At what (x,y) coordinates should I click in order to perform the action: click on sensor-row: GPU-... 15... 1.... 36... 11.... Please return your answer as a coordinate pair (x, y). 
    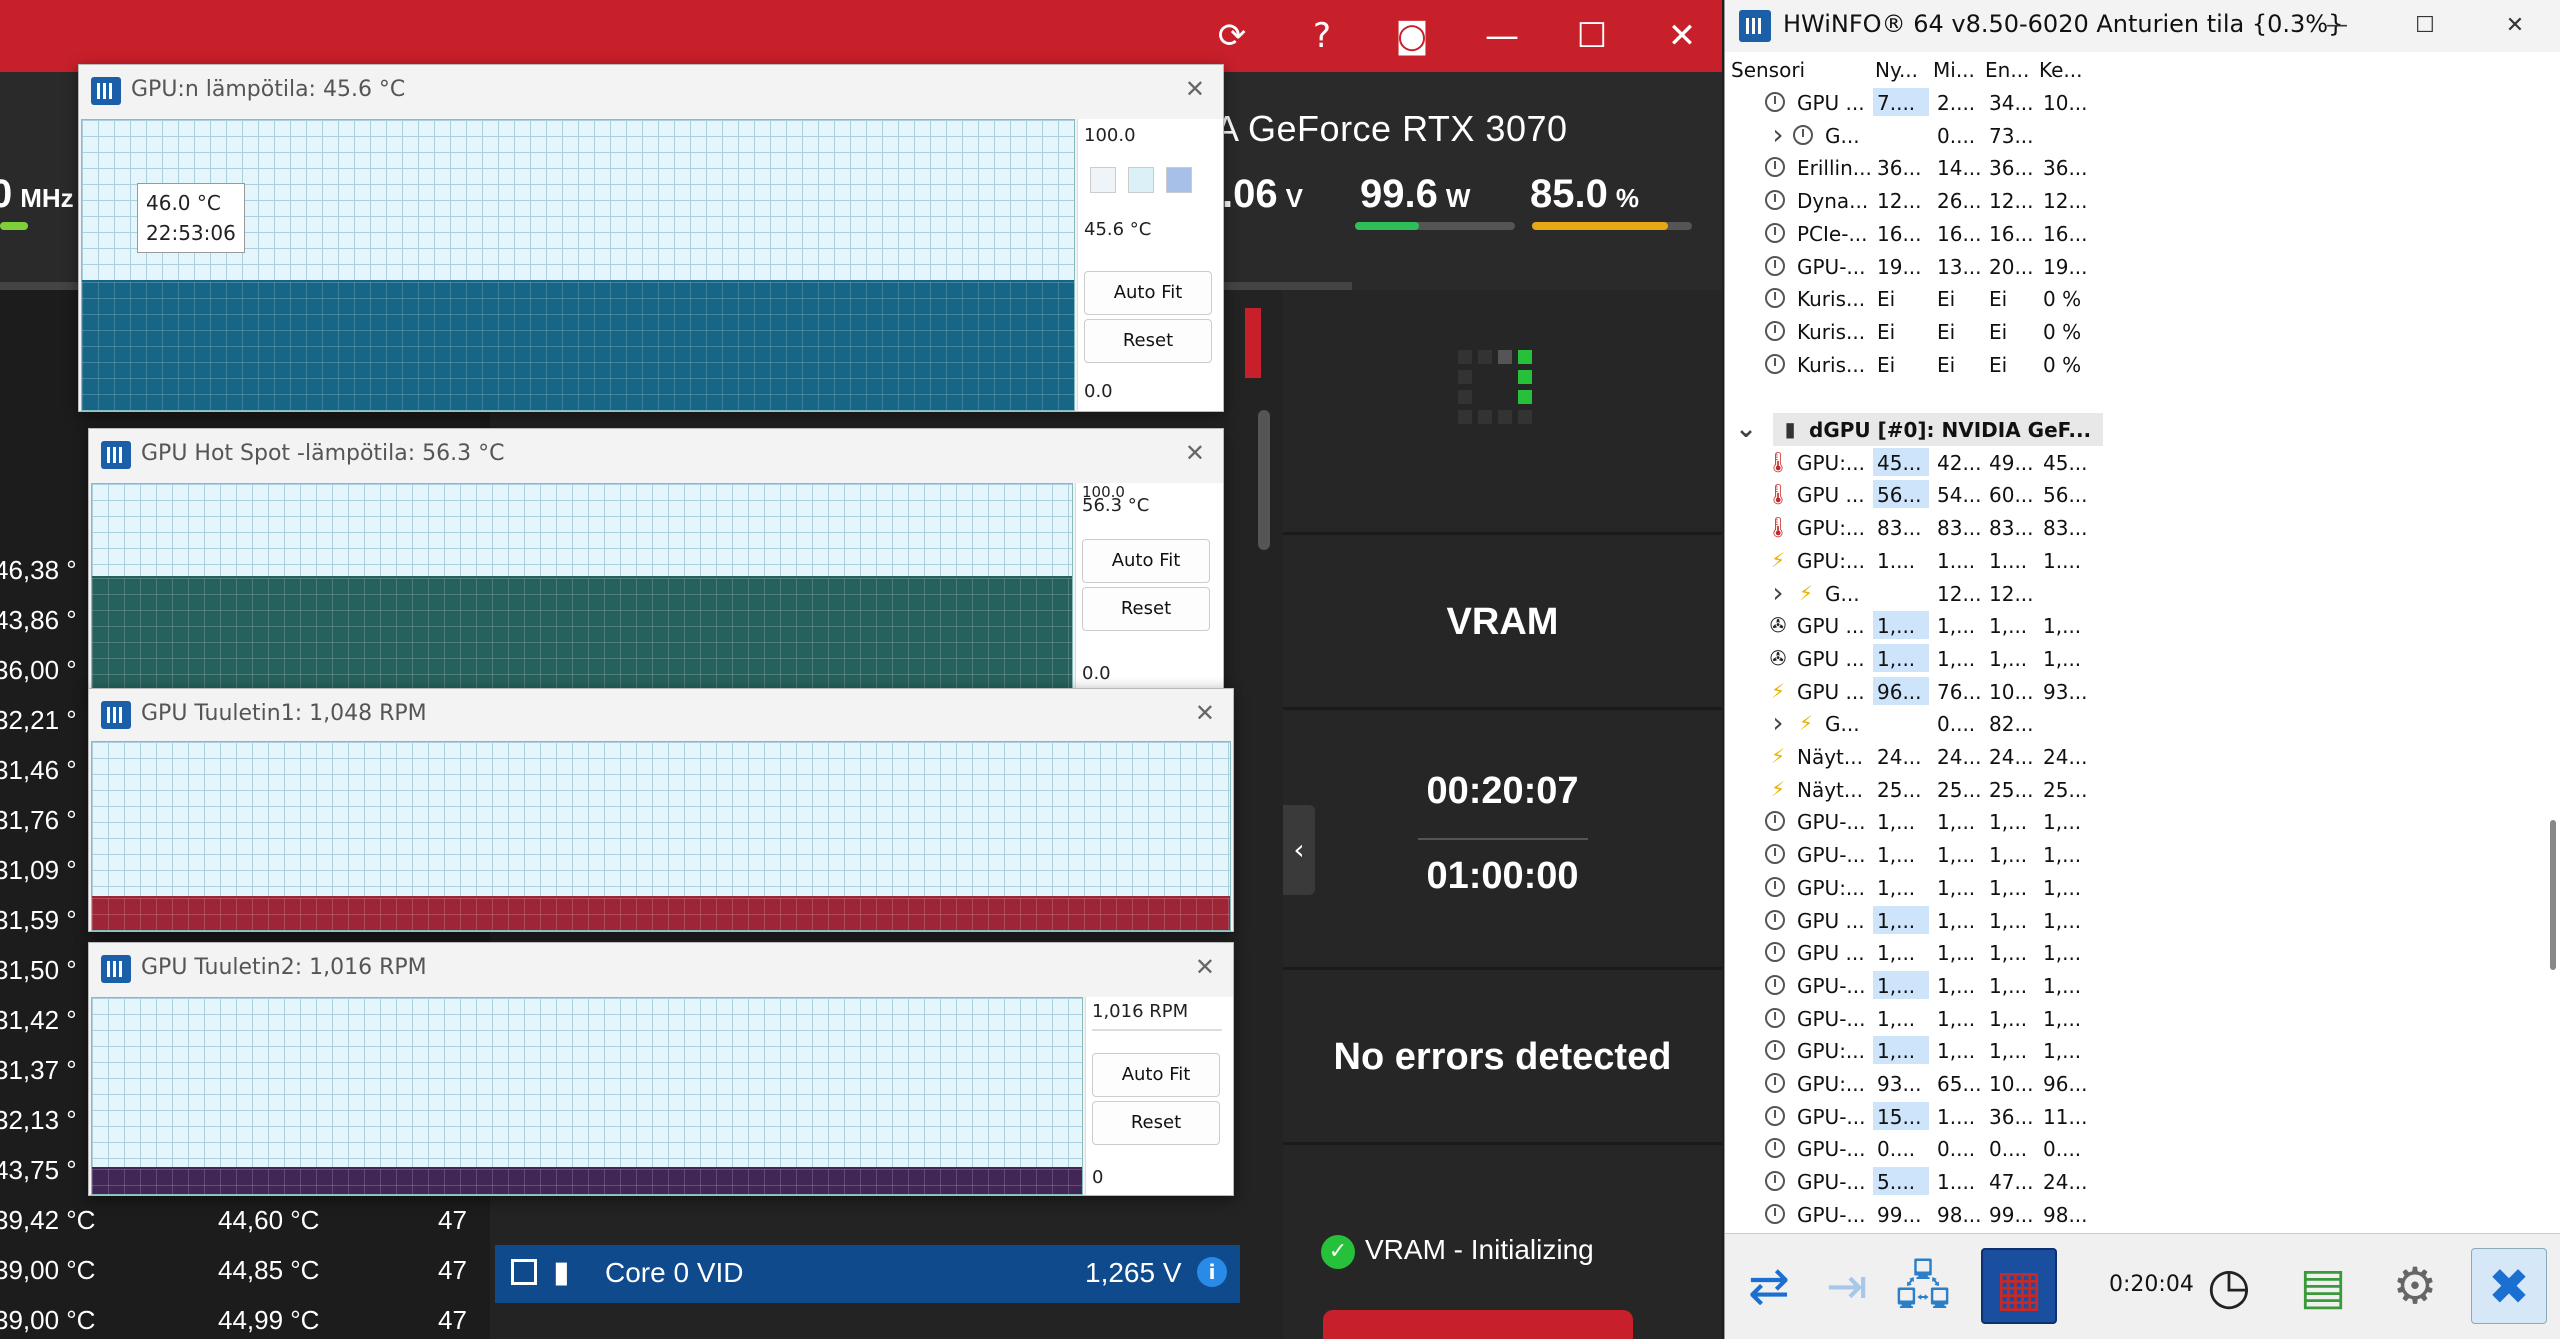
    Looking at the image, I should click on (2125, 1116).